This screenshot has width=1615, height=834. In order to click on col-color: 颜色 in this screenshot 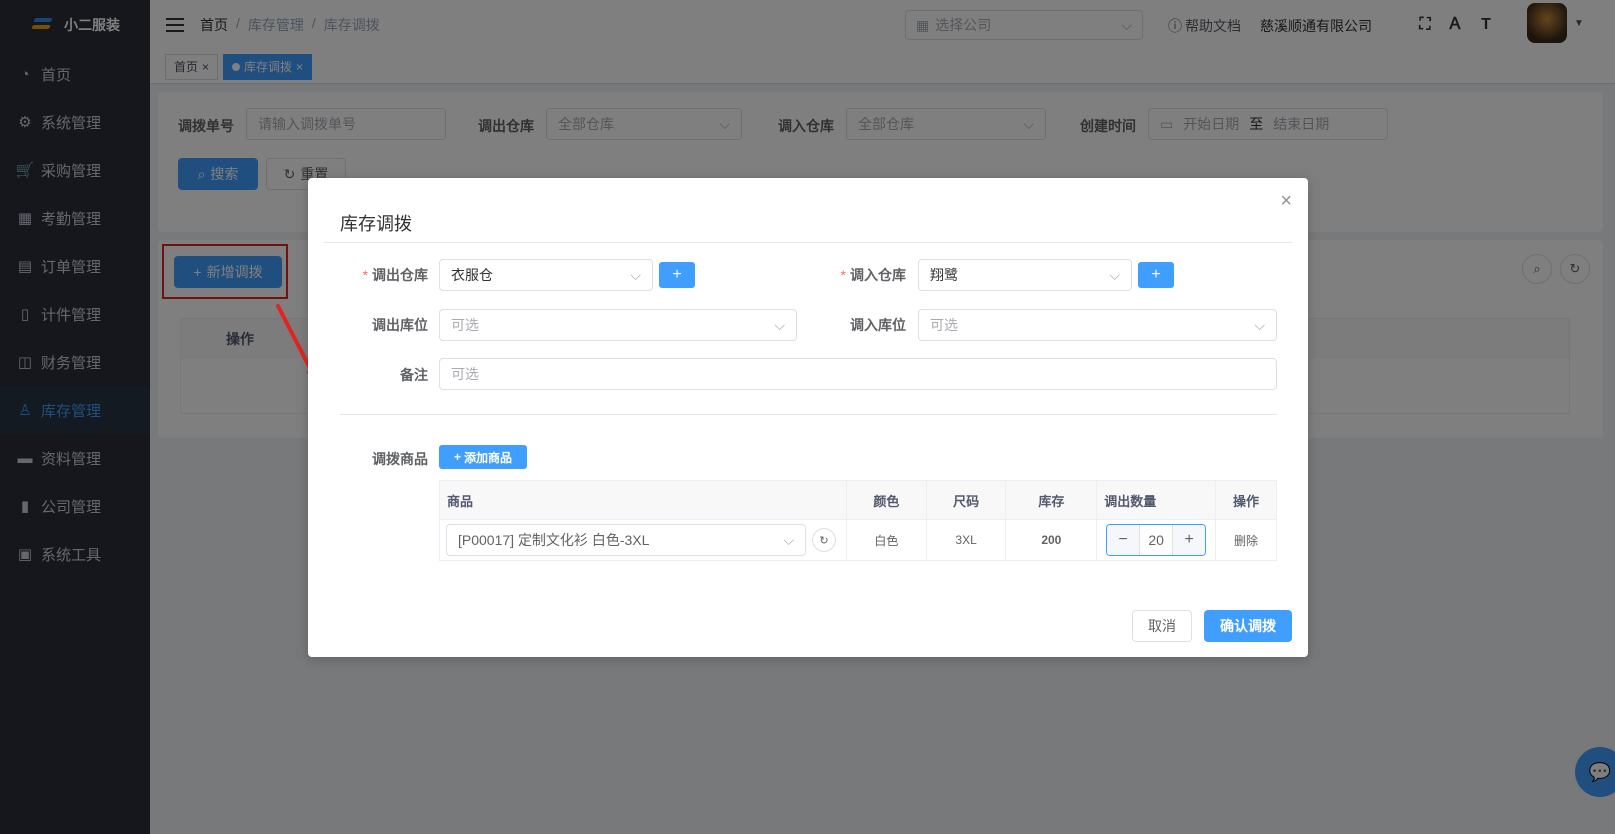, I will do `click(886, 500)`.